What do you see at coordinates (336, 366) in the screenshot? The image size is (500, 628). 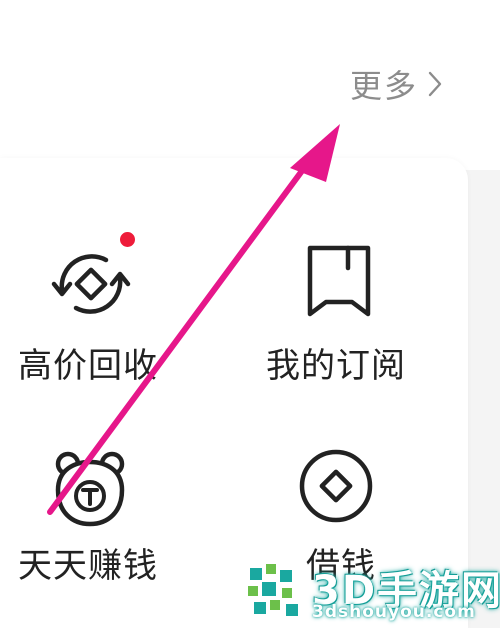 I see `service-label: 我的订阅` at bounding box center [336, 366].